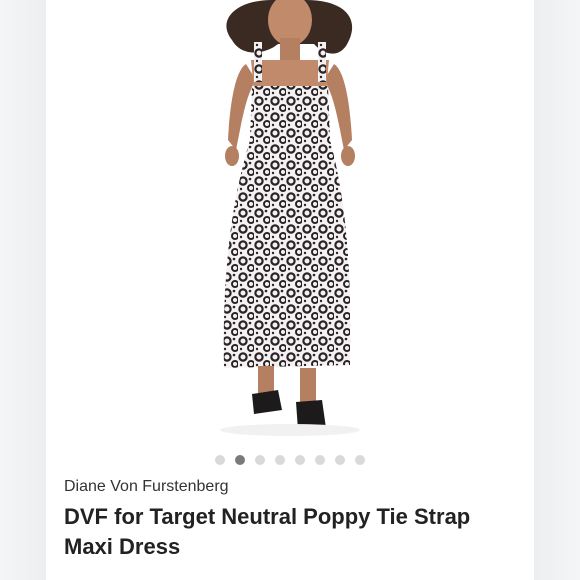 This screenshot has width=580, height=580. Describe the element at coordinates (290, 460) in the screenshot. I see `image-carousel-dots` at that location.